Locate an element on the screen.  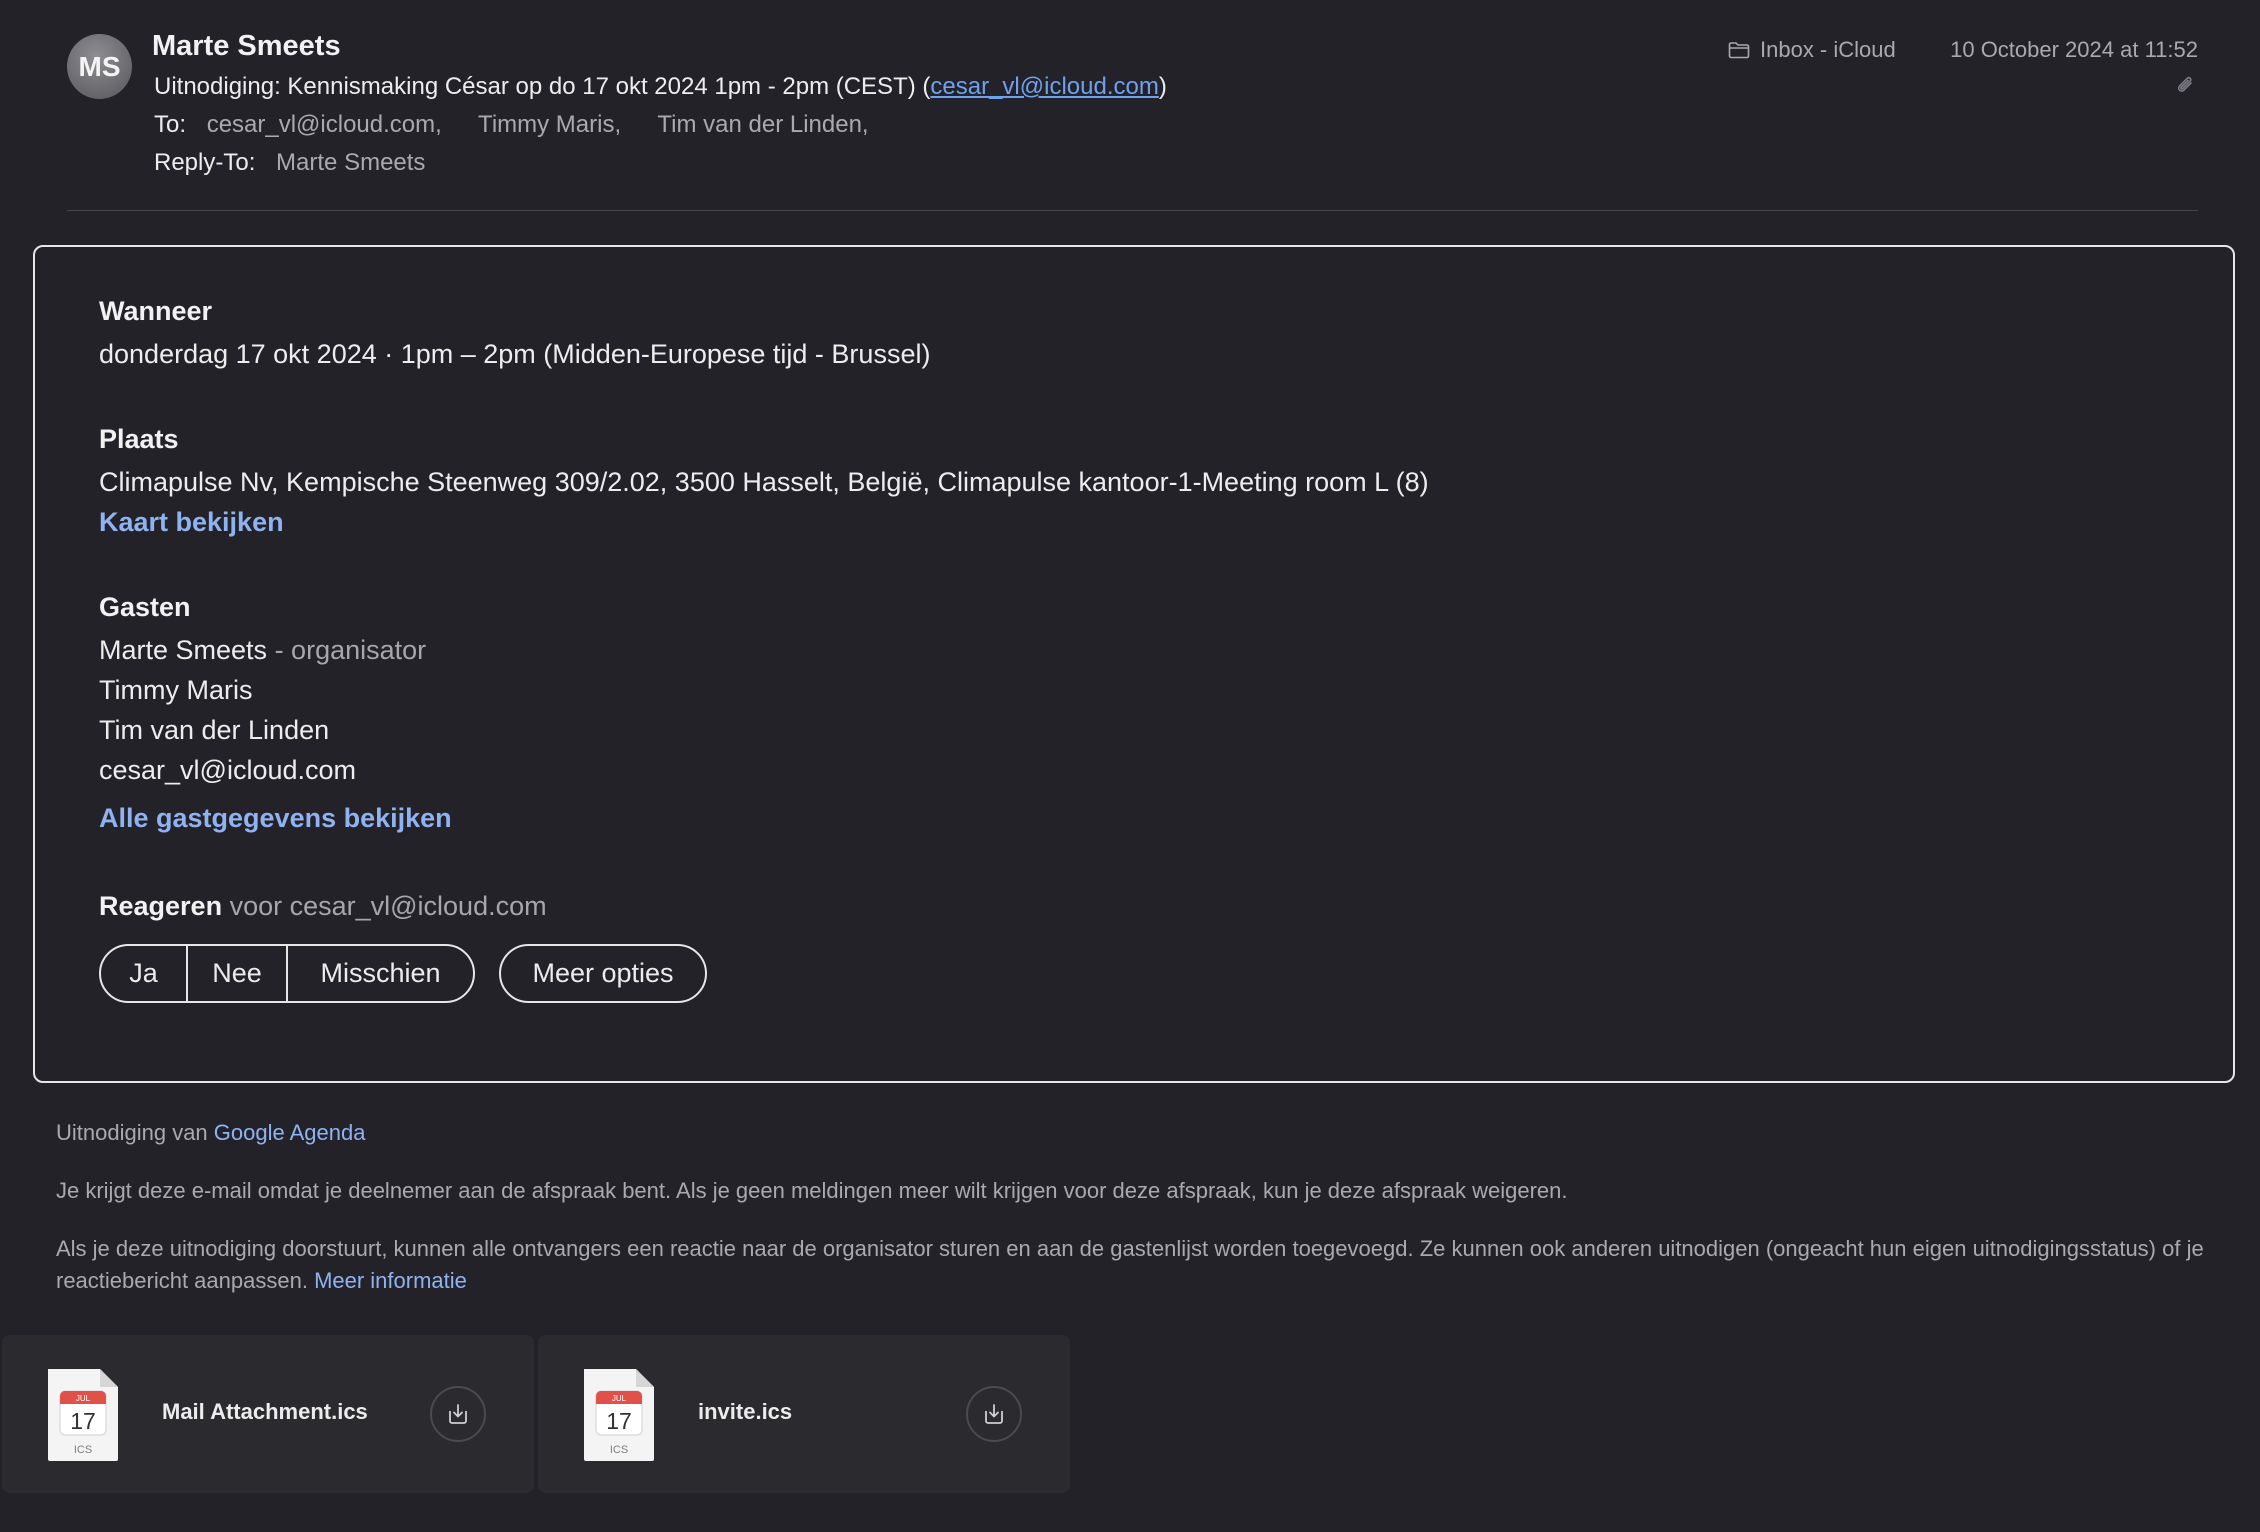
invite-source-text: Uitnodiging van is located at coordinates (135, 1132).